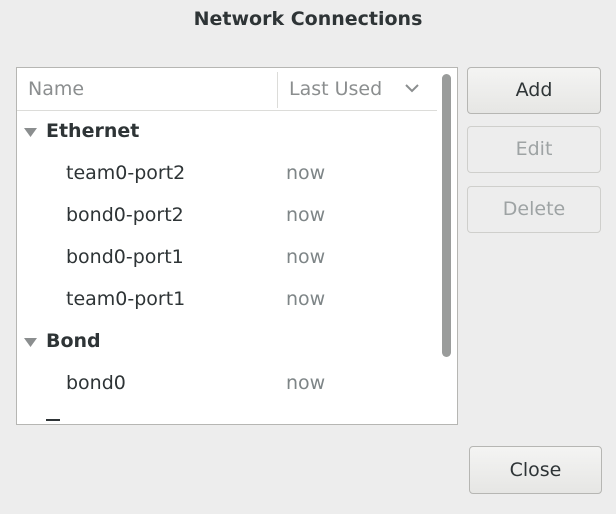 The width and height of the screenshot is (616, 514). What do you see at coordinates (412, 88) in the screenshot?
I see `chevron-down-icon` at bounding box center [412, 88].